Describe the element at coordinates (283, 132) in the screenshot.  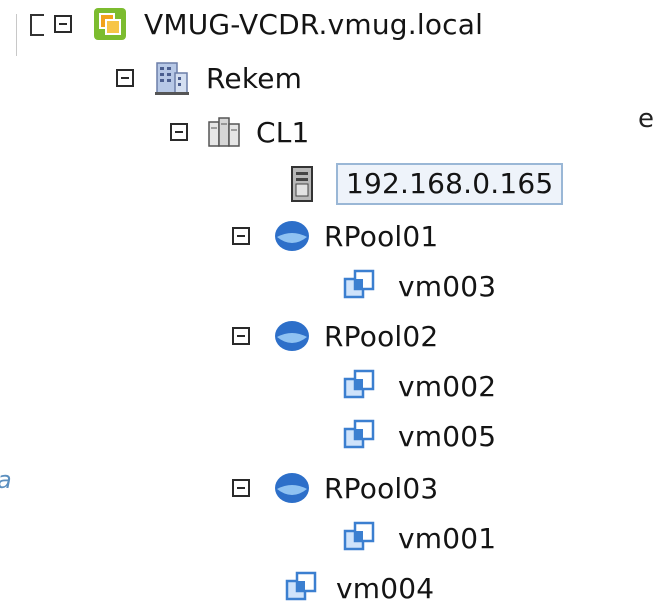
I see `tree-item-label: CL1` at that location.